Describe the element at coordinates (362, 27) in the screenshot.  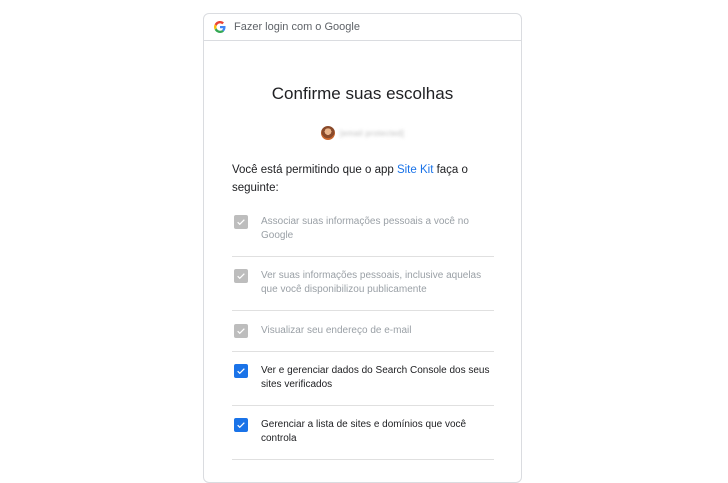
I see `card-header: Fazer login com o Google` at that location.